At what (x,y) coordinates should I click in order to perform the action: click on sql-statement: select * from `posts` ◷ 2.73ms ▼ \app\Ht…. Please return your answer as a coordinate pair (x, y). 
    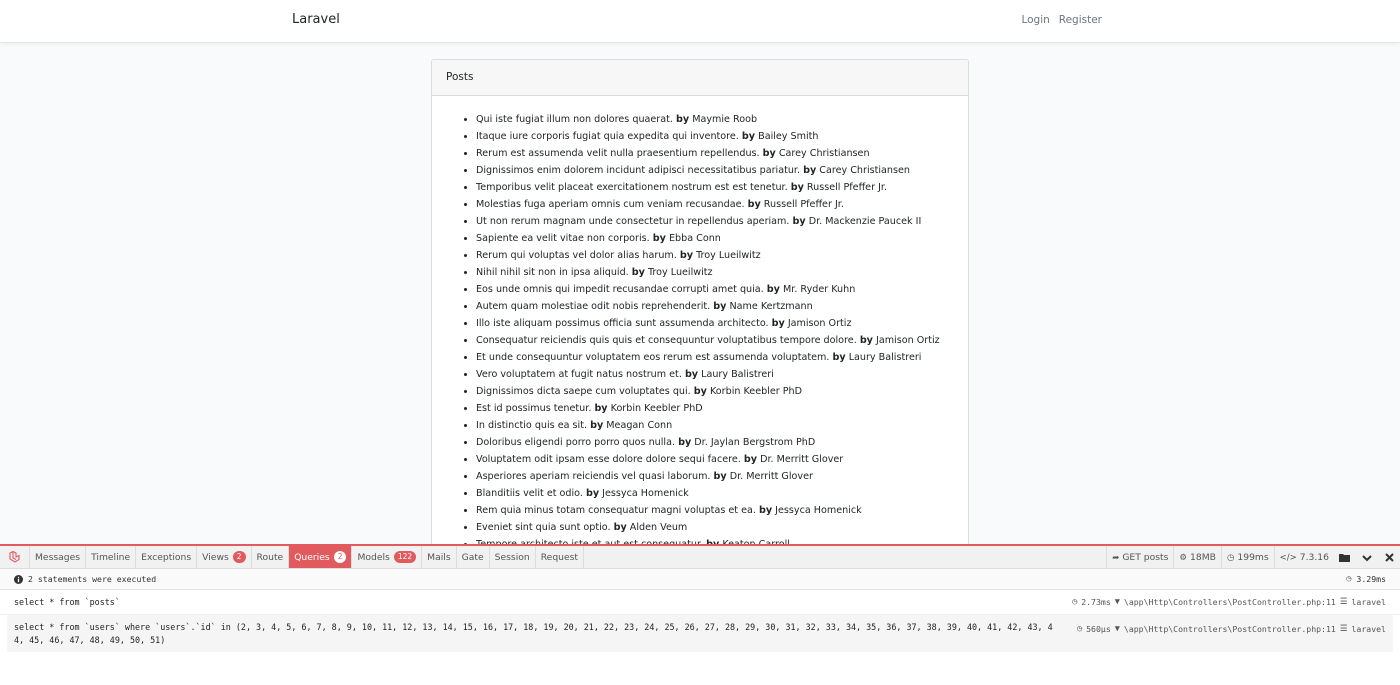
    Looking at the image, I should click on (700, 602).